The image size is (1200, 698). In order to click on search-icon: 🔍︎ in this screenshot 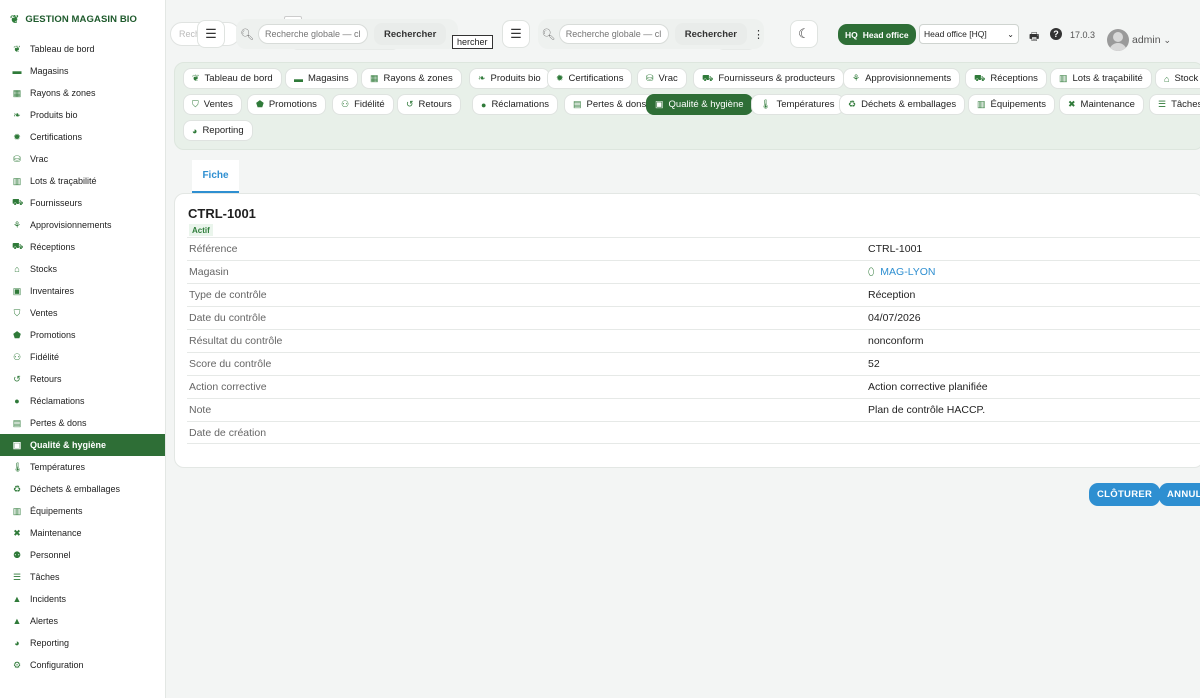, I will do `click(247, 34)`.